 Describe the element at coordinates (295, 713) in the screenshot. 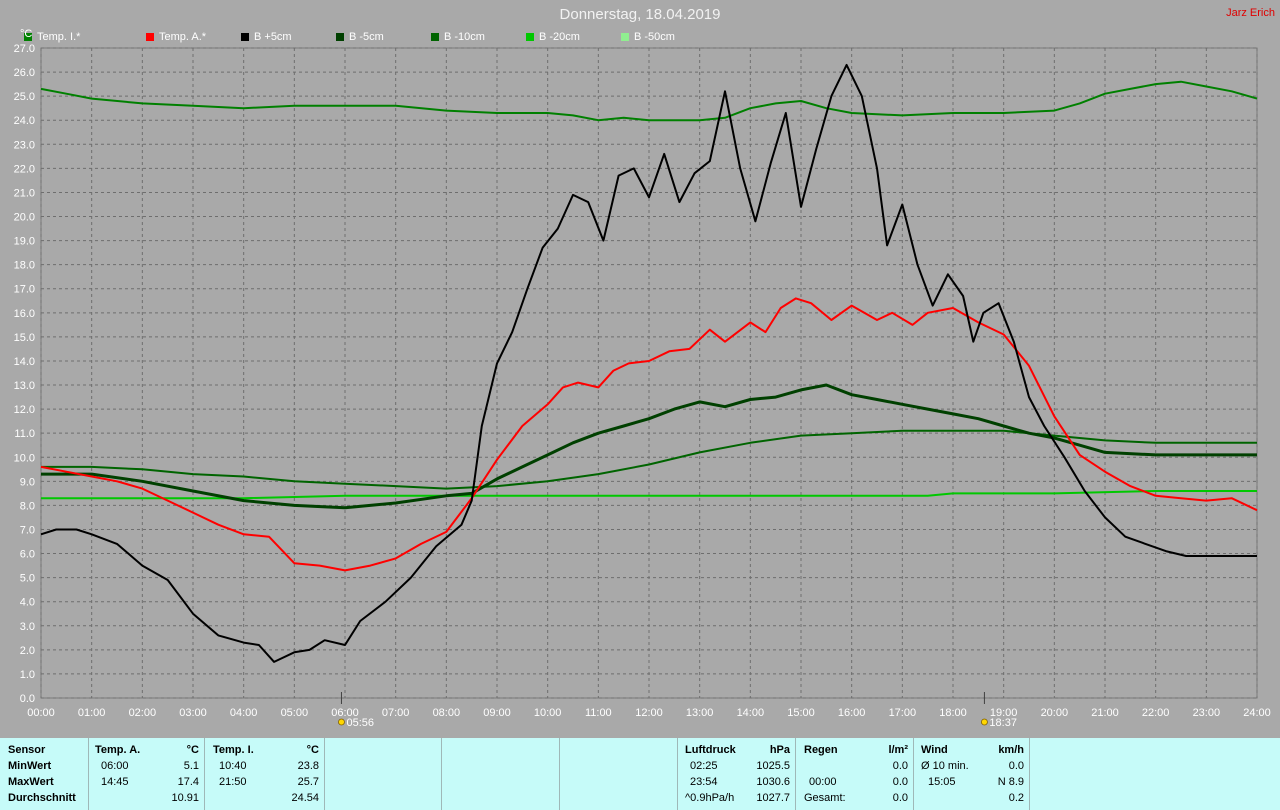

I see `x-tick-label: 05:00` at that location.